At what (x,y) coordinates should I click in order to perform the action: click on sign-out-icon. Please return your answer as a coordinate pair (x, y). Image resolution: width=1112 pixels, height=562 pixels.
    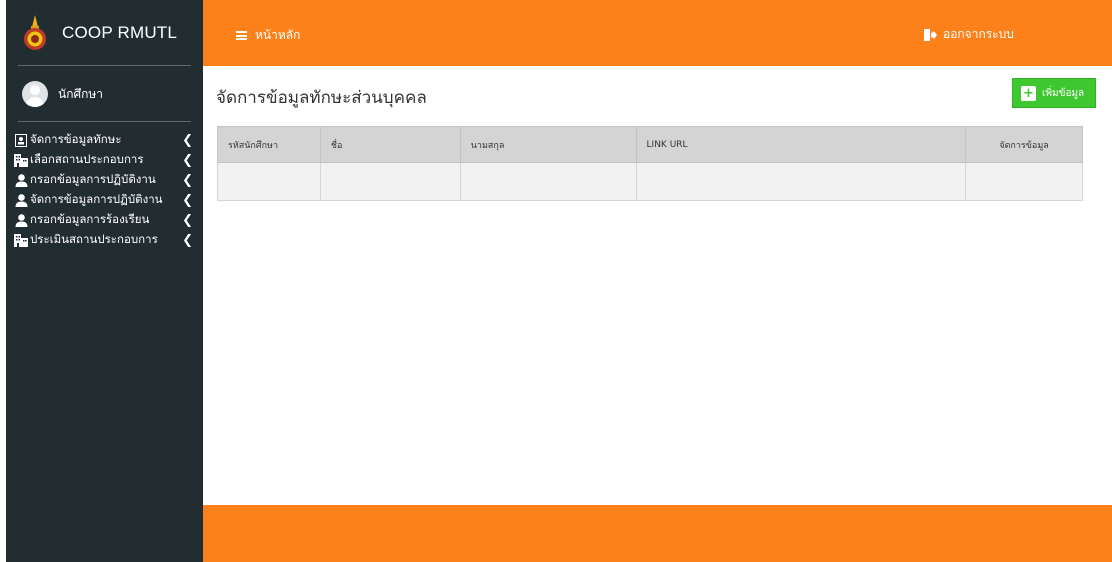
    Looking at the image, I should click on (930, 34).